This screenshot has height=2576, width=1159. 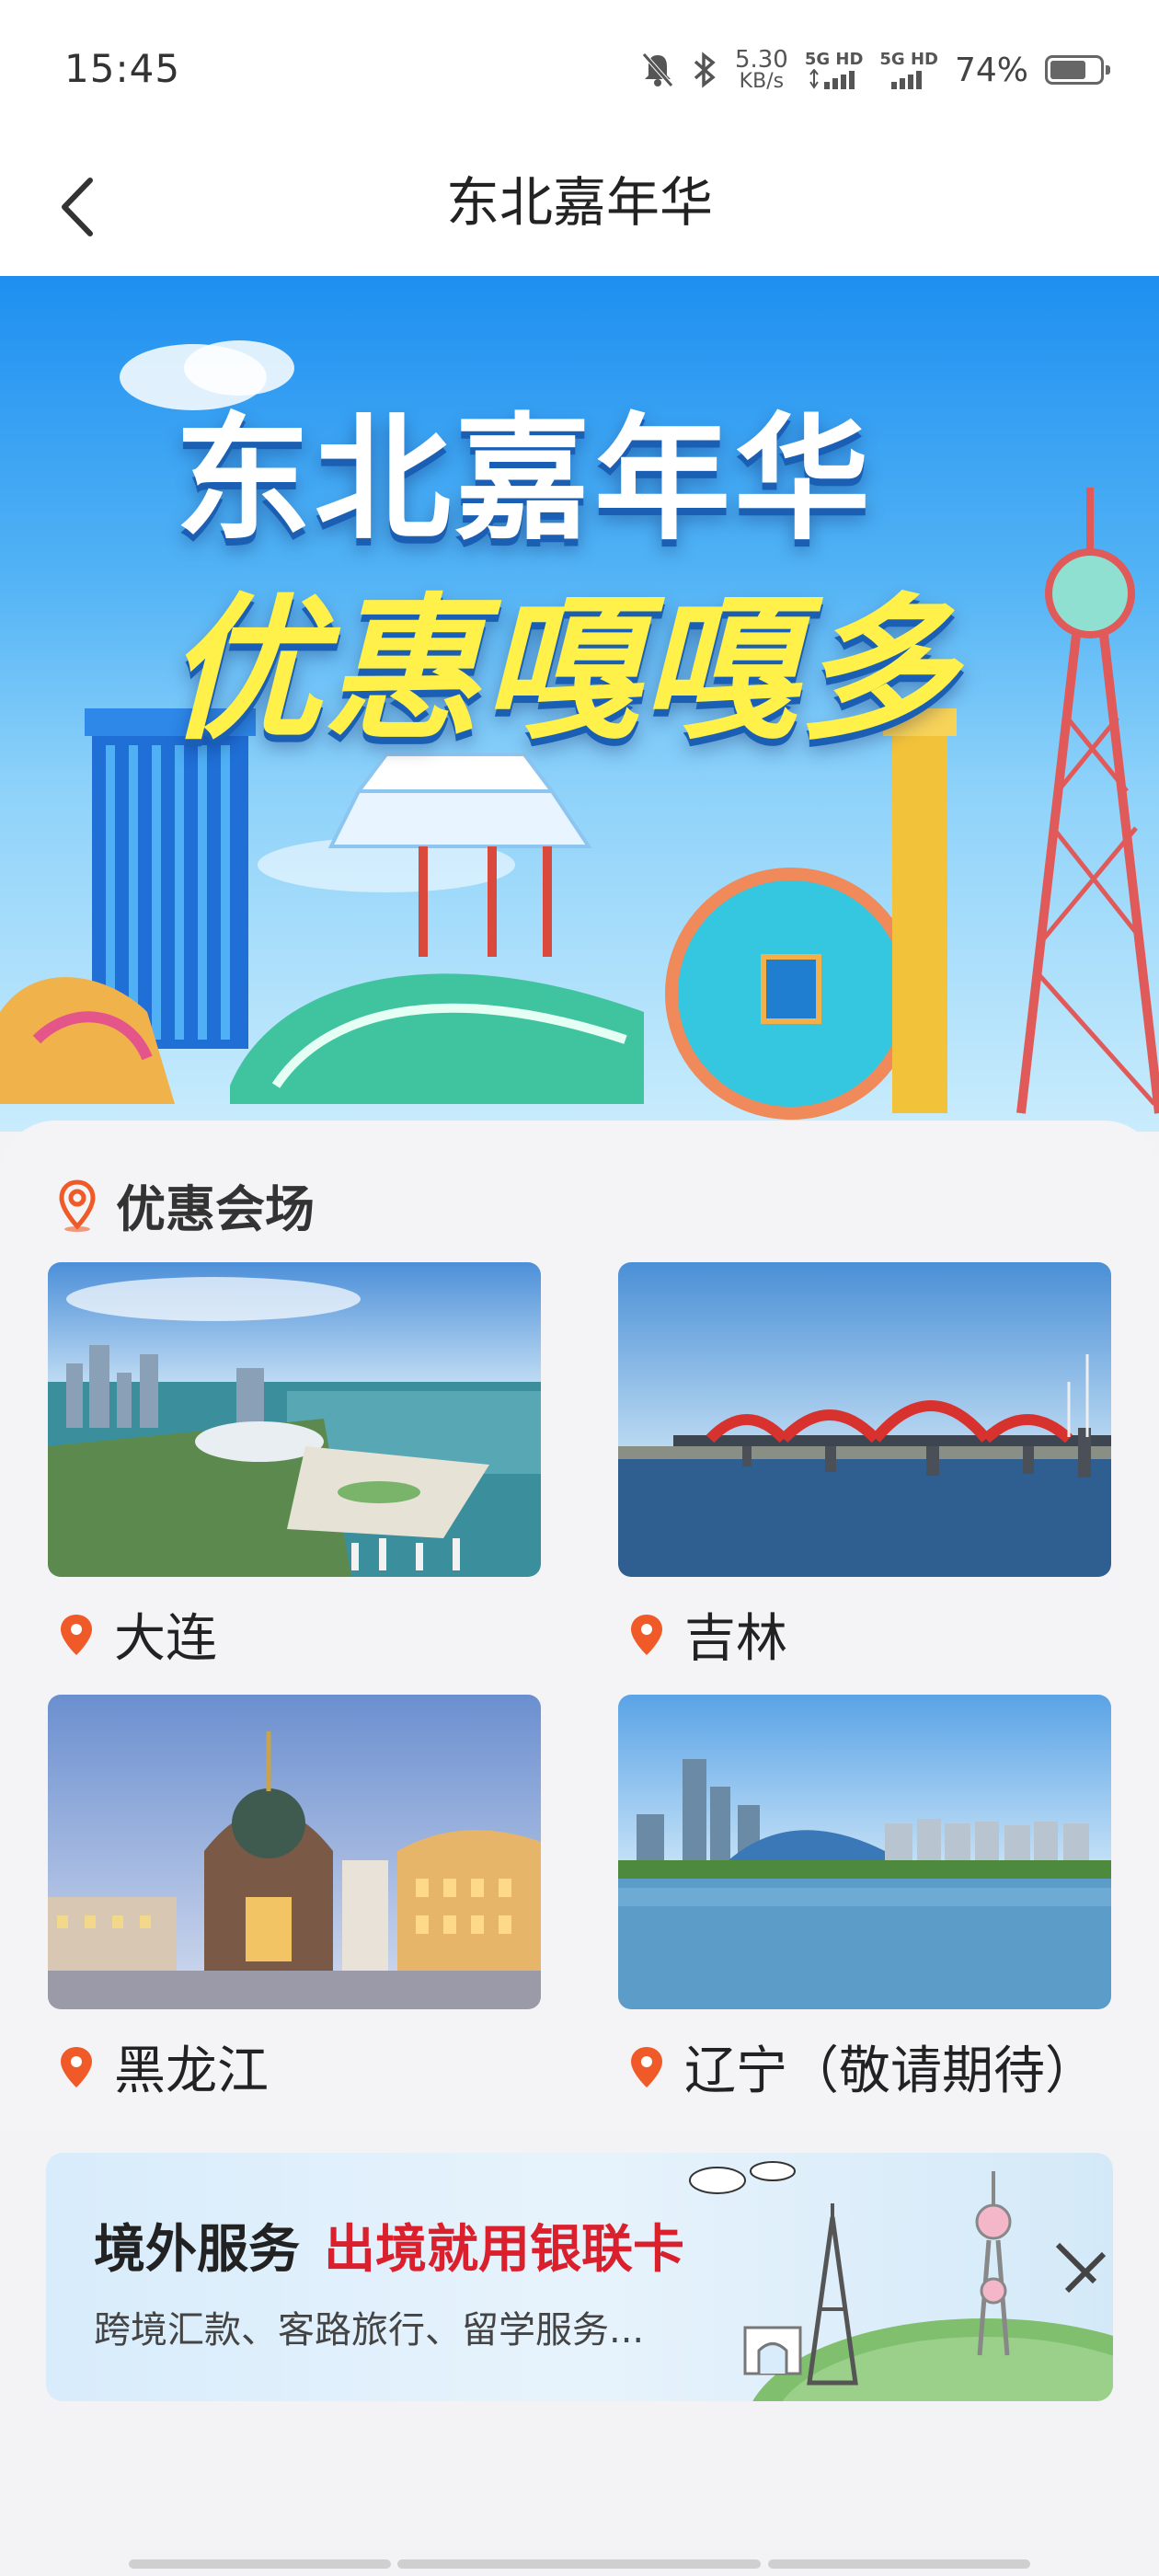 I want to click on banner-subtitle: 优惠嘎嘎多, so click(x=562, y=671).